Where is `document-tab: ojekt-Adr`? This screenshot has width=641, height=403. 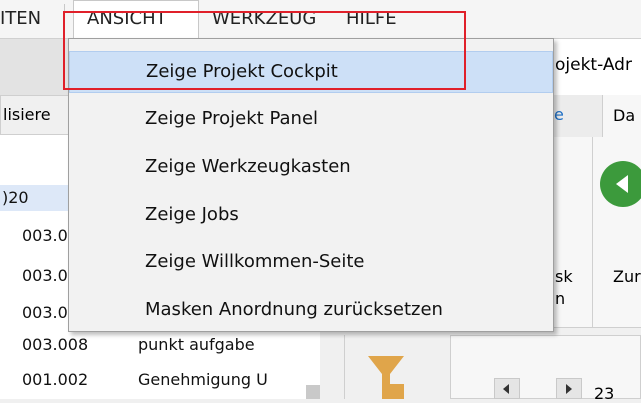
document-tab: ojekt-Adr is located at coordinates (594, 67).